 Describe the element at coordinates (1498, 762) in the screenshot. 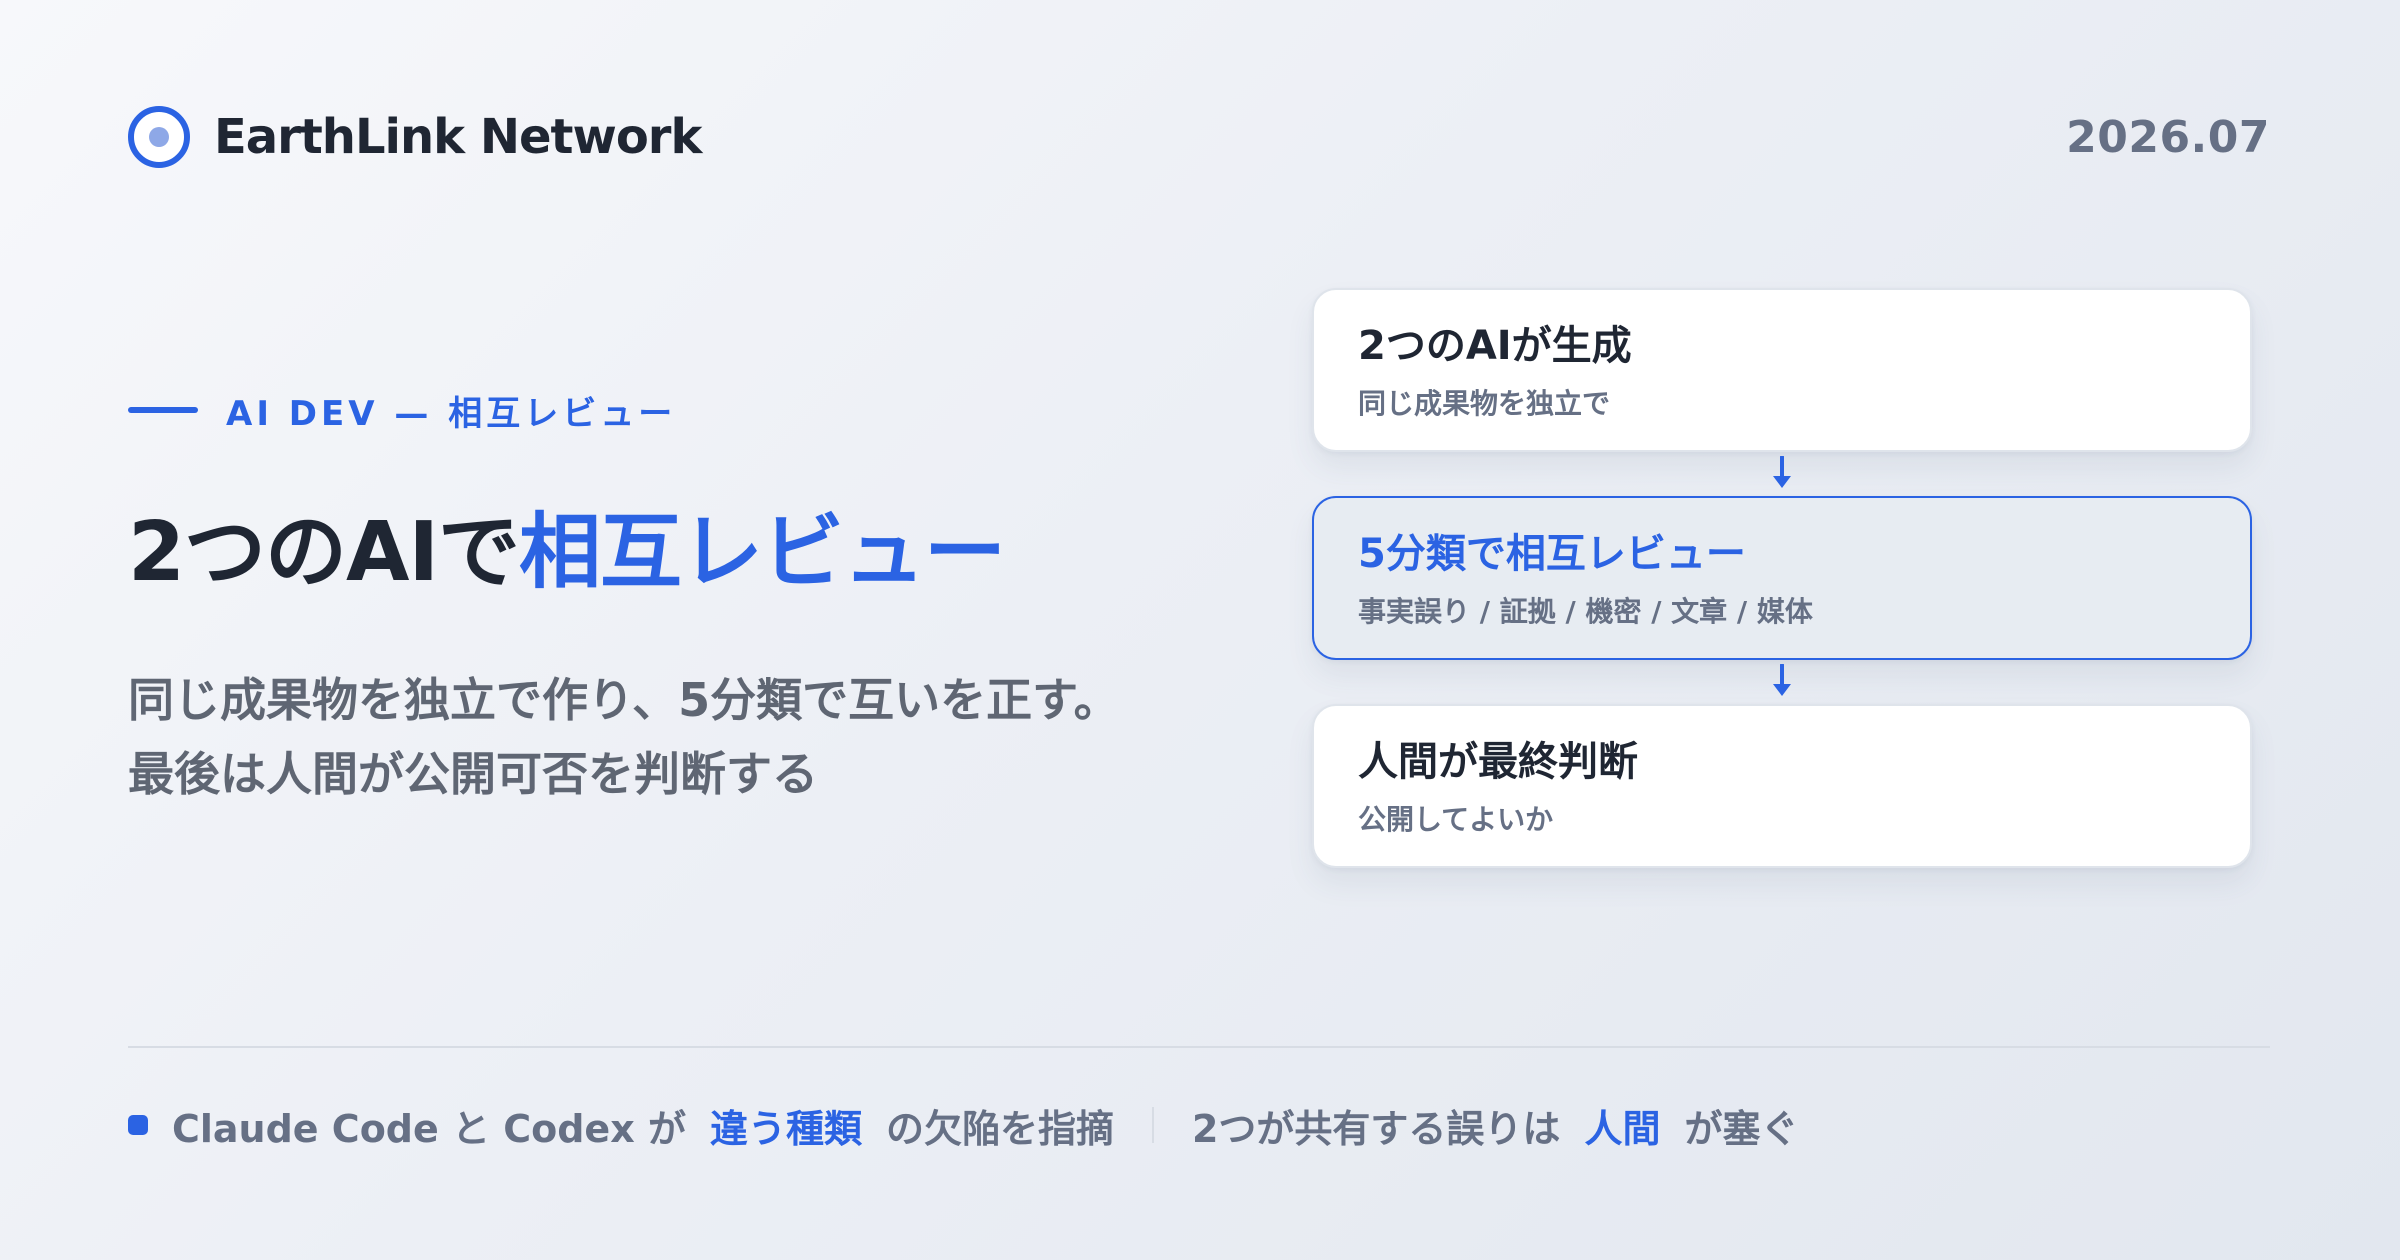

I see `flow-step-title: 人間が最終判断` at that location.